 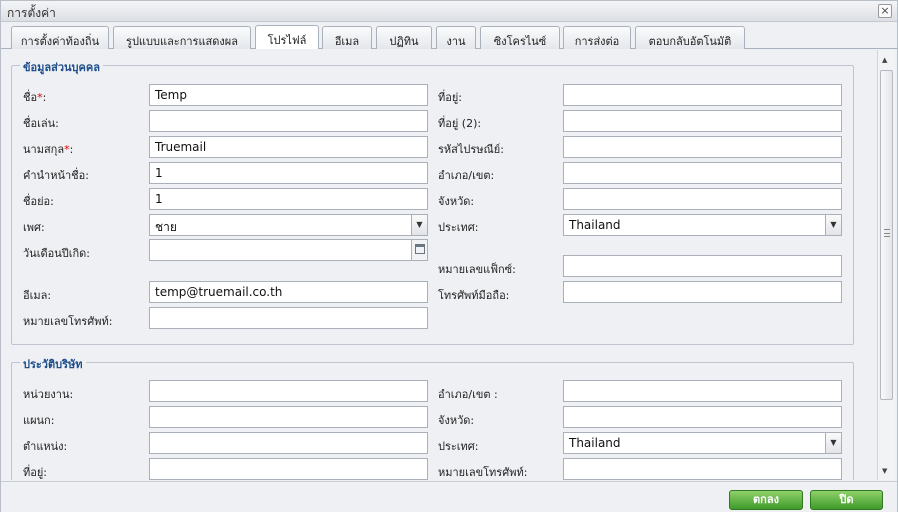 I want to click on abbrev-label: ชื่อย่อ:, so click(x=38, y=201).